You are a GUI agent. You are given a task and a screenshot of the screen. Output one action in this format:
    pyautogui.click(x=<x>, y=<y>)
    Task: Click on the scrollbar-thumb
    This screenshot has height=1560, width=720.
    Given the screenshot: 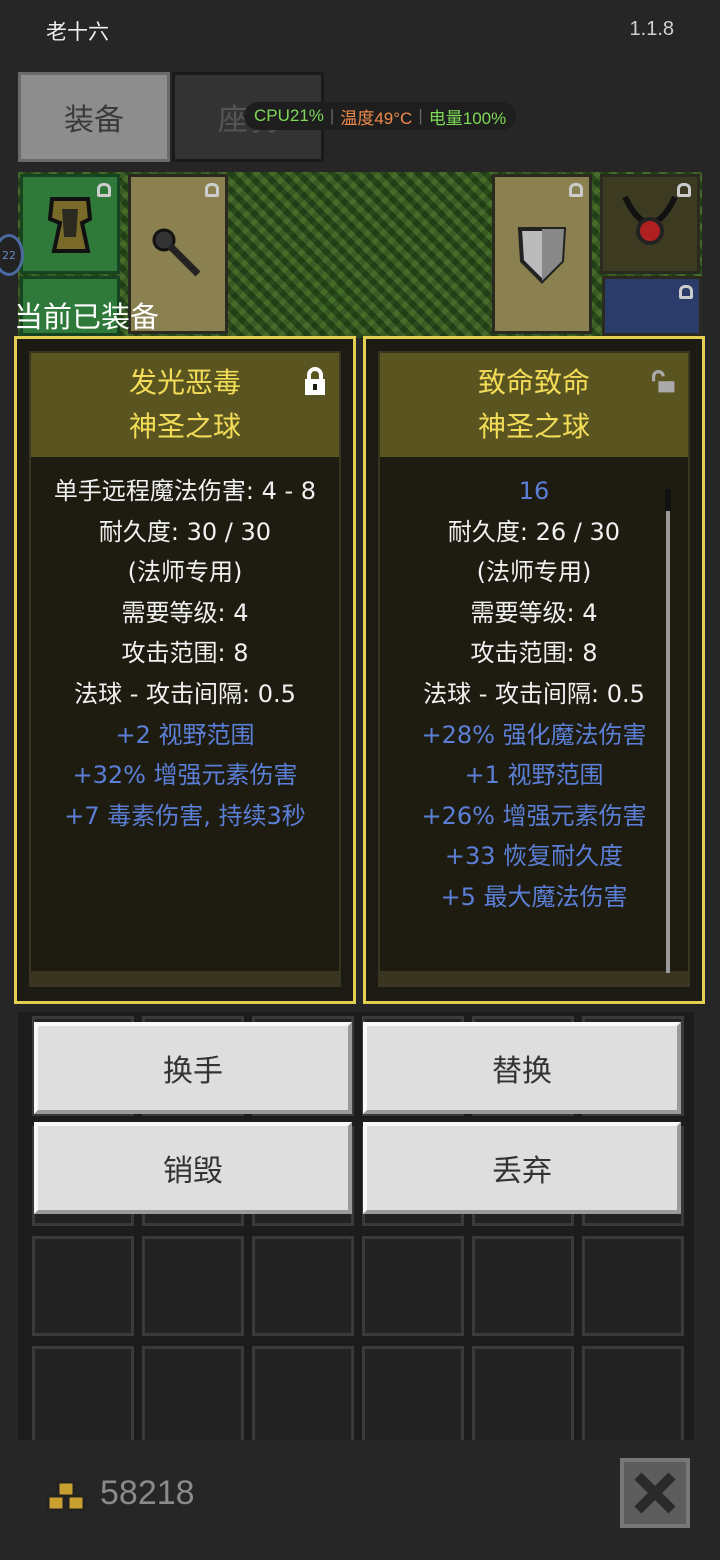 What is the action you would take?
    pyautogui.click(x=668, y=500)
    